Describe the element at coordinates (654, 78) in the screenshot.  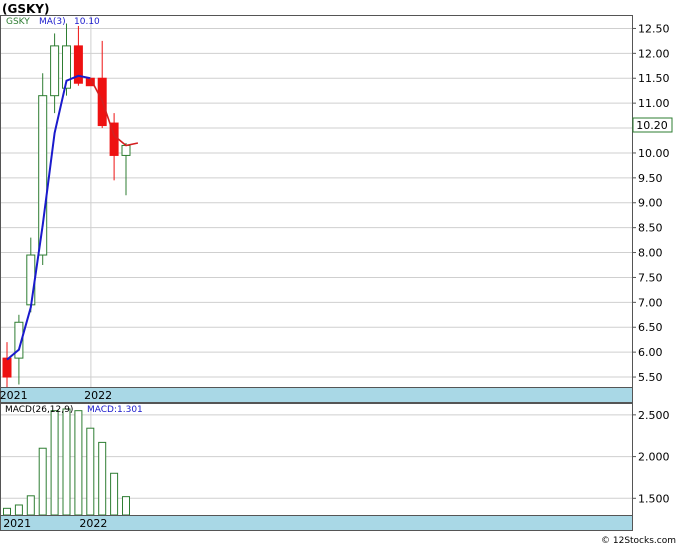
I see `price-tick-label: 11.50` at that location.